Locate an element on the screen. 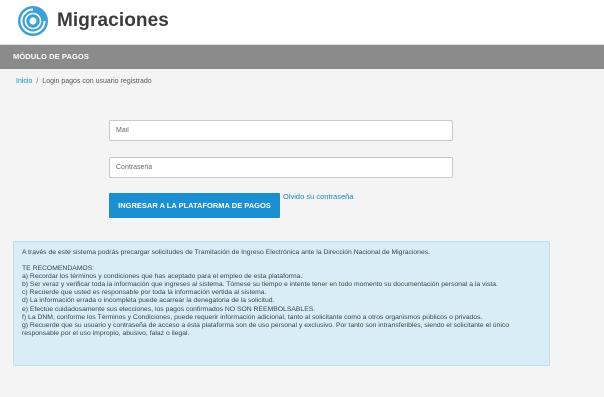 The image size is (604, 397). password-input is located at coordinates (281, 167).